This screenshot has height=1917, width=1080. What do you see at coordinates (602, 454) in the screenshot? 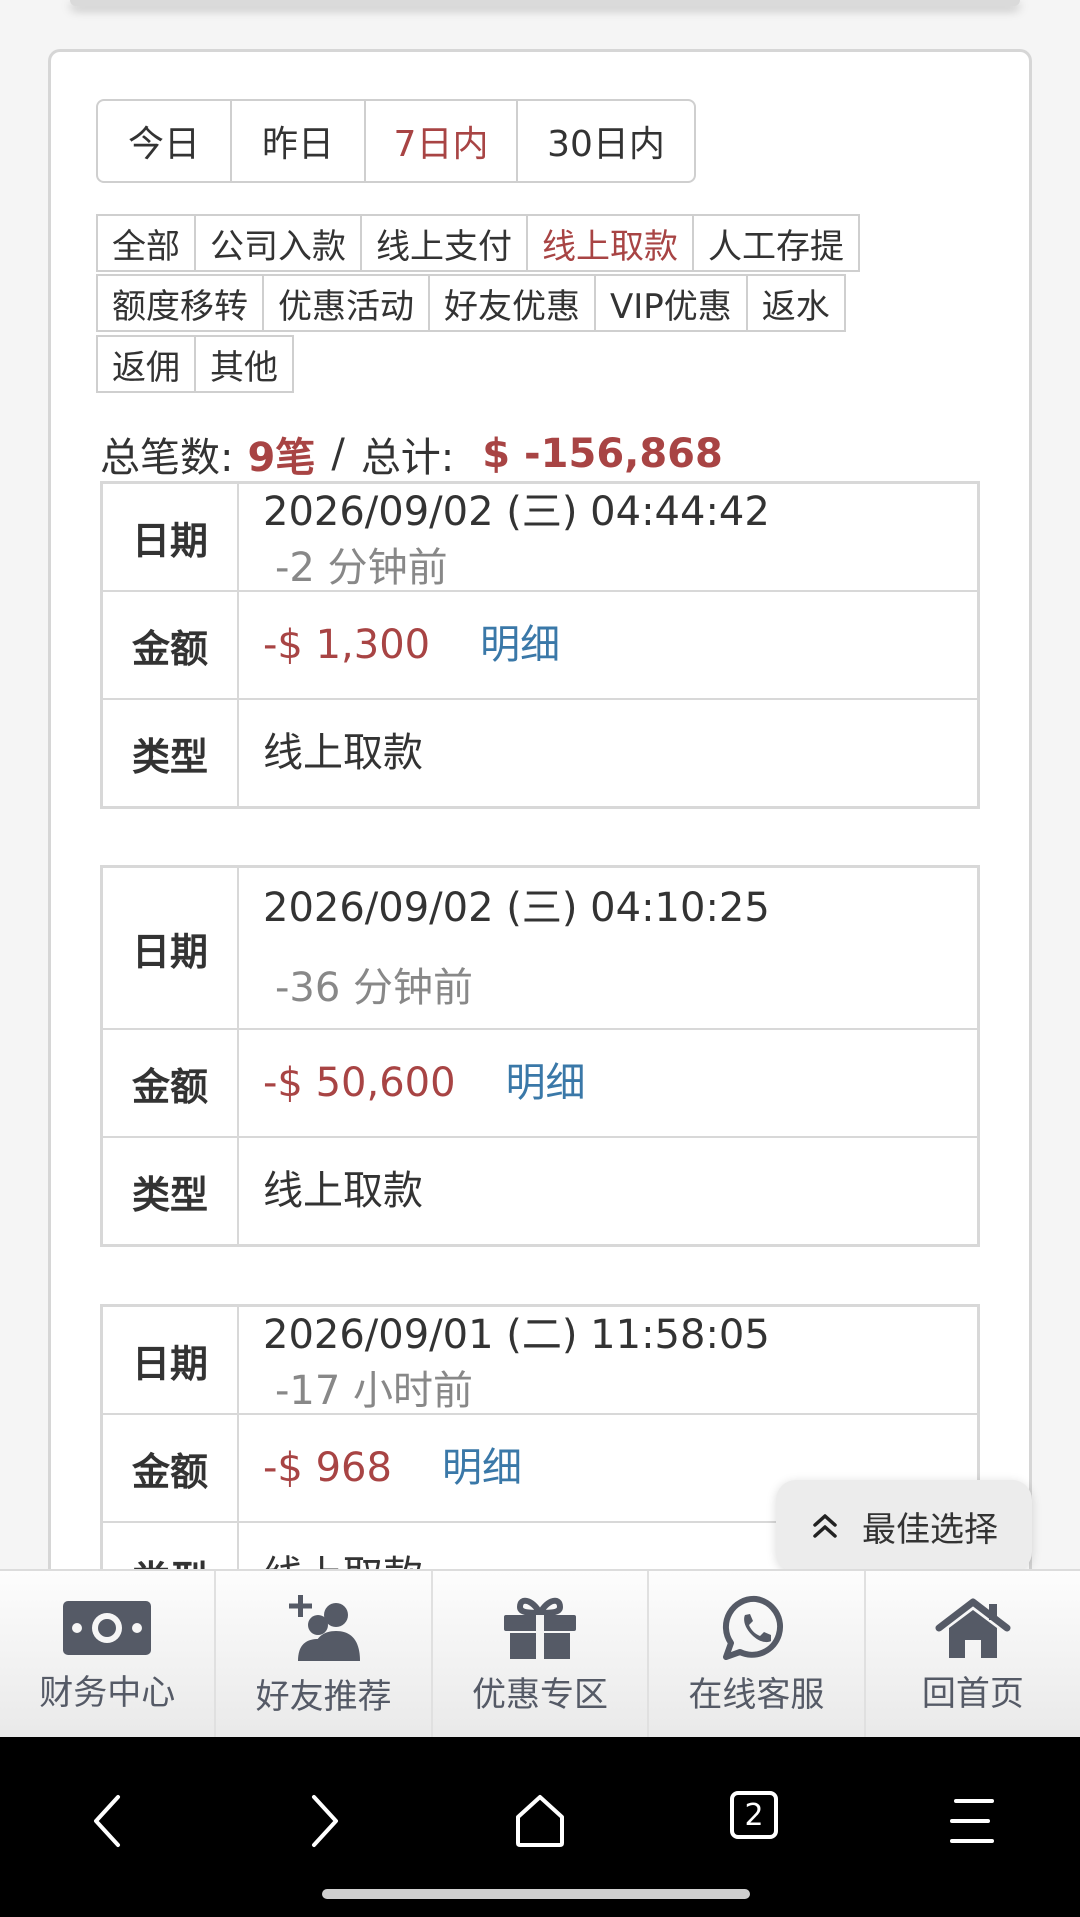
I see `total-value: $ -156,868` at bounding box center [602, 454].